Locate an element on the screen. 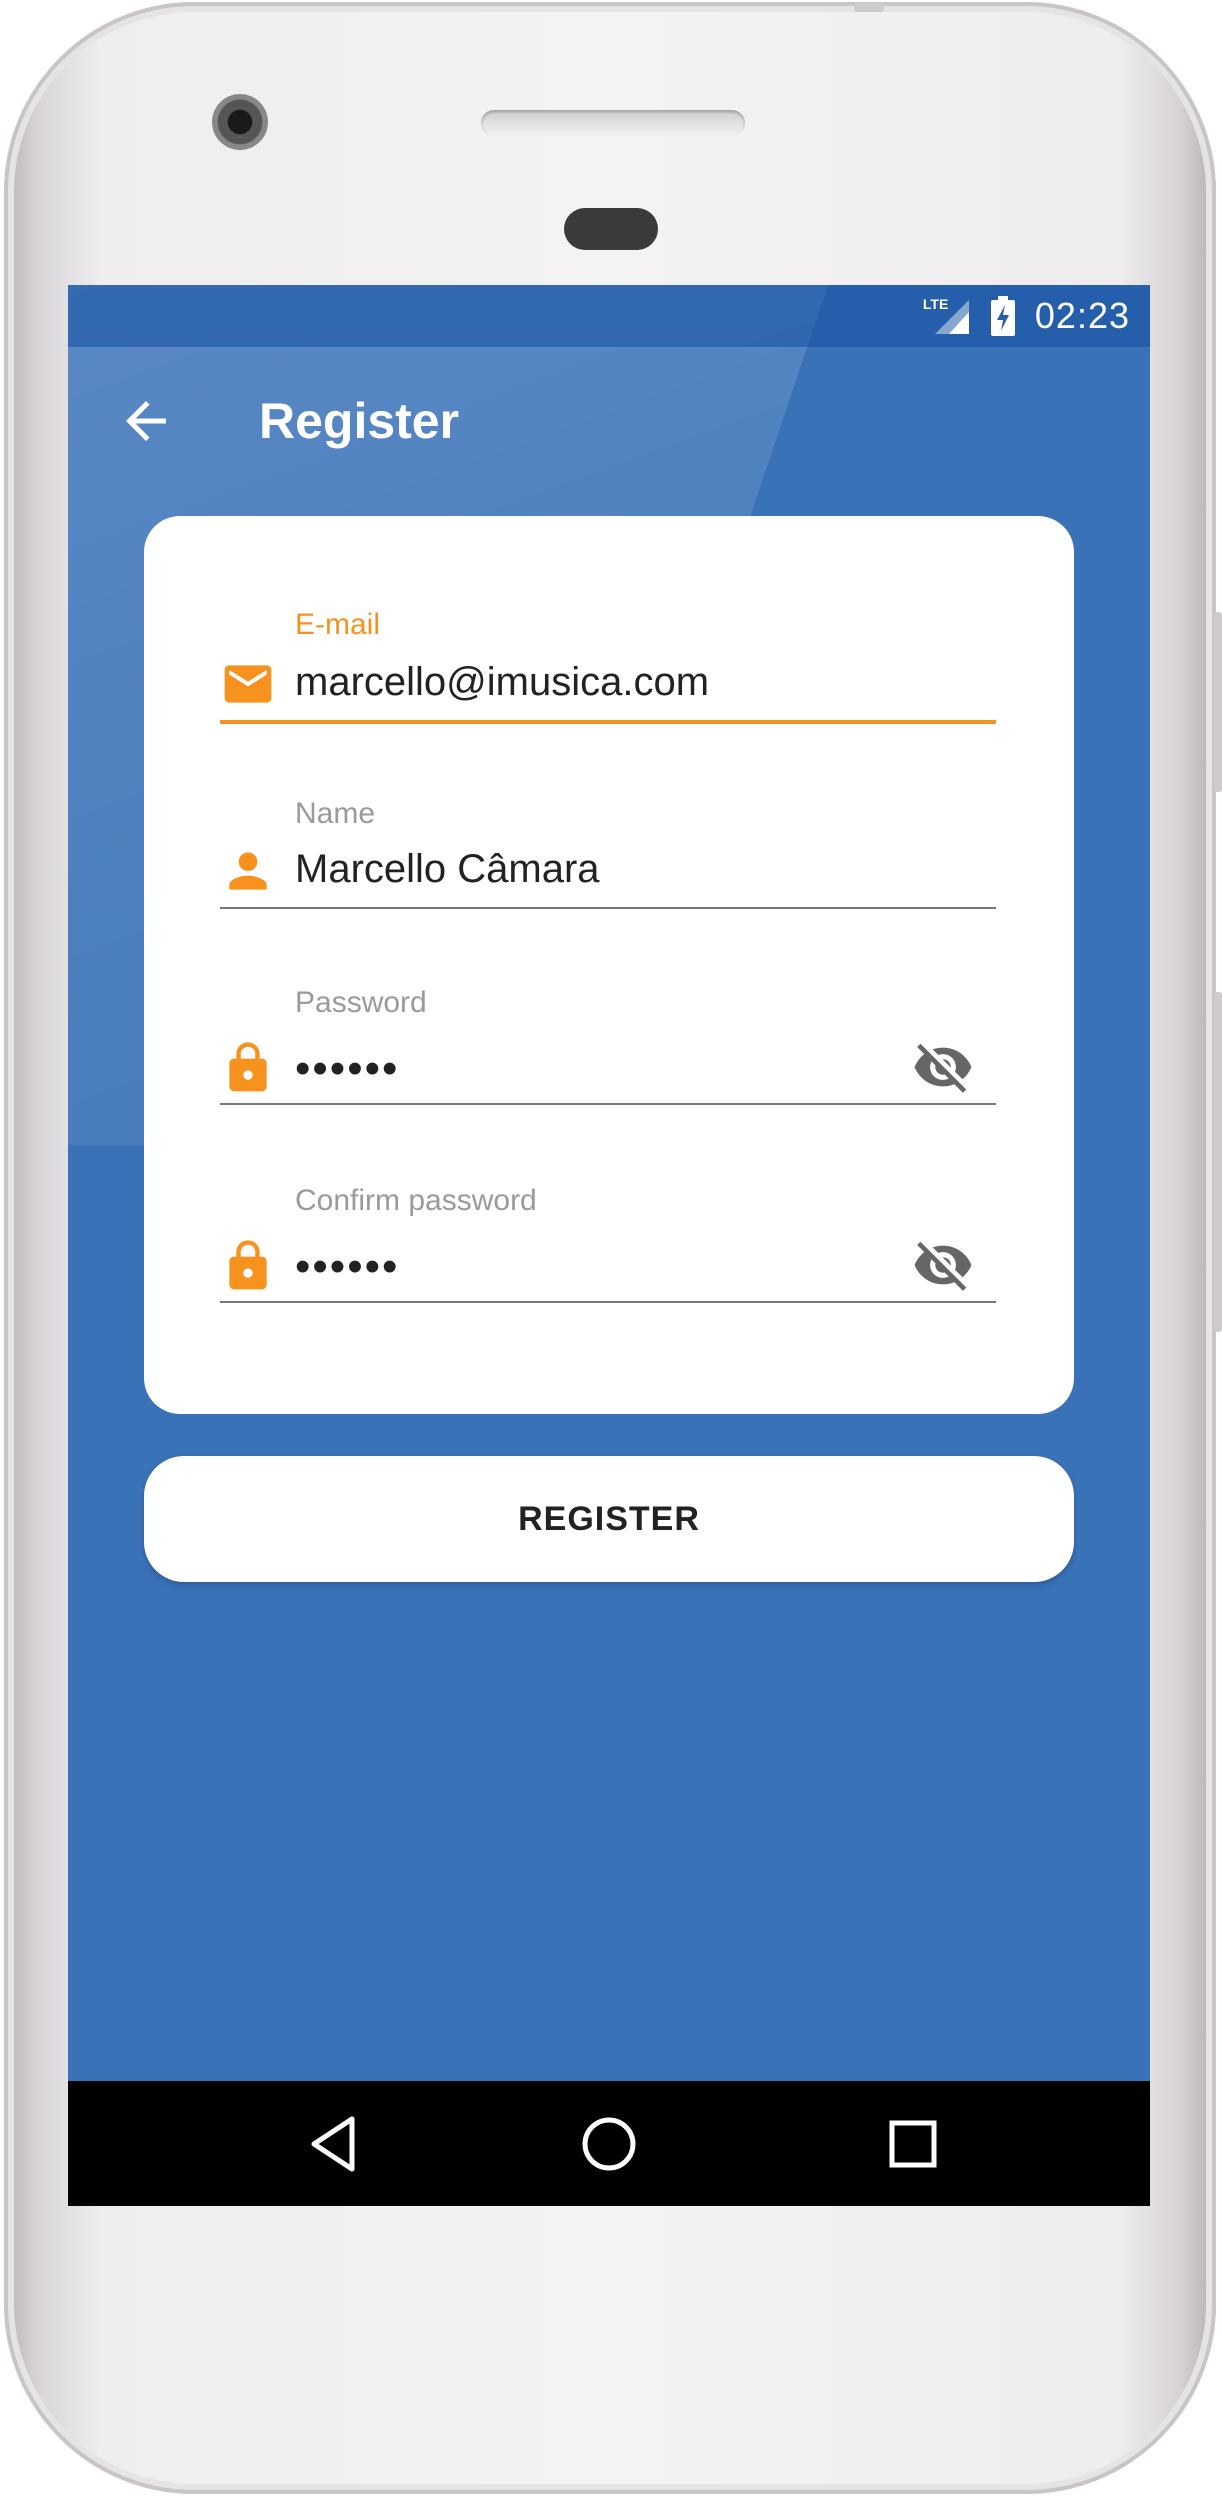 This screenshot has width=1222, height=2498. password-input: •••••• is located at coordinates (347, 1069).